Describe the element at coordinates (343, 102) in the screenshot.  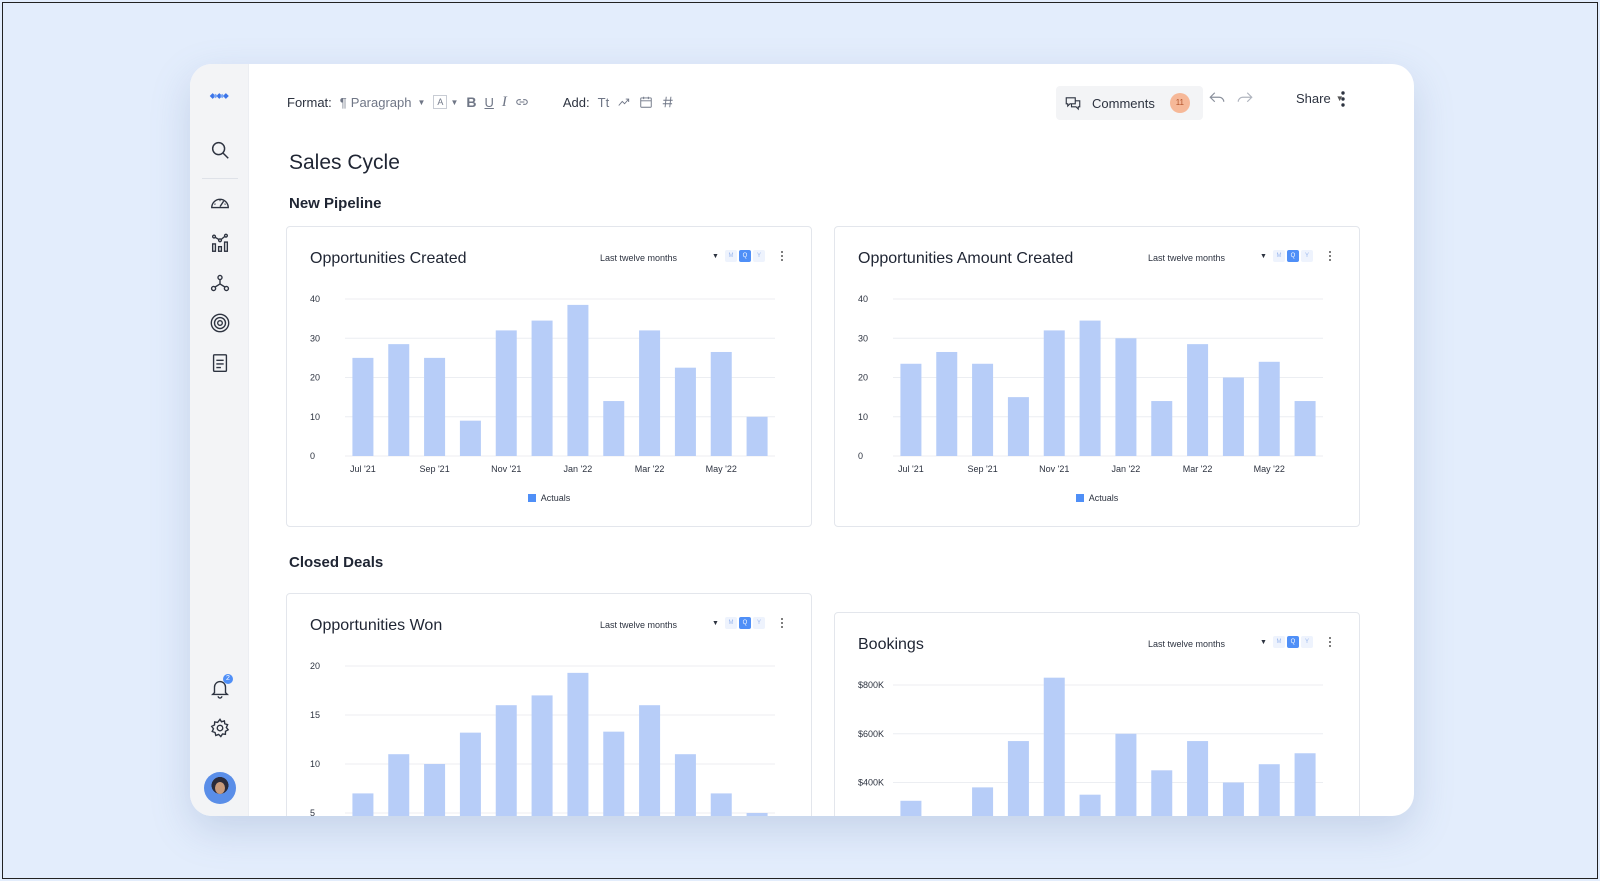
I see `pilcrow-icon: ¶` at that location.